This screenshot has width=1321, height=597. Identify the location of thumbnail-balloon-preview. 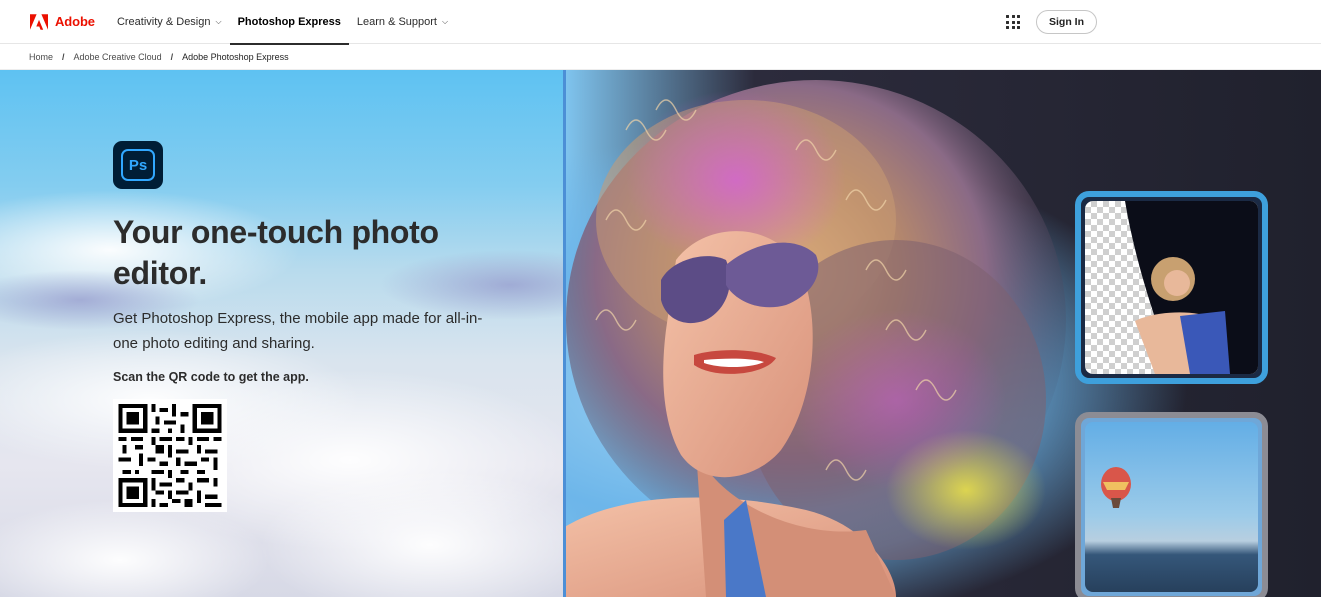
(1171, 507).